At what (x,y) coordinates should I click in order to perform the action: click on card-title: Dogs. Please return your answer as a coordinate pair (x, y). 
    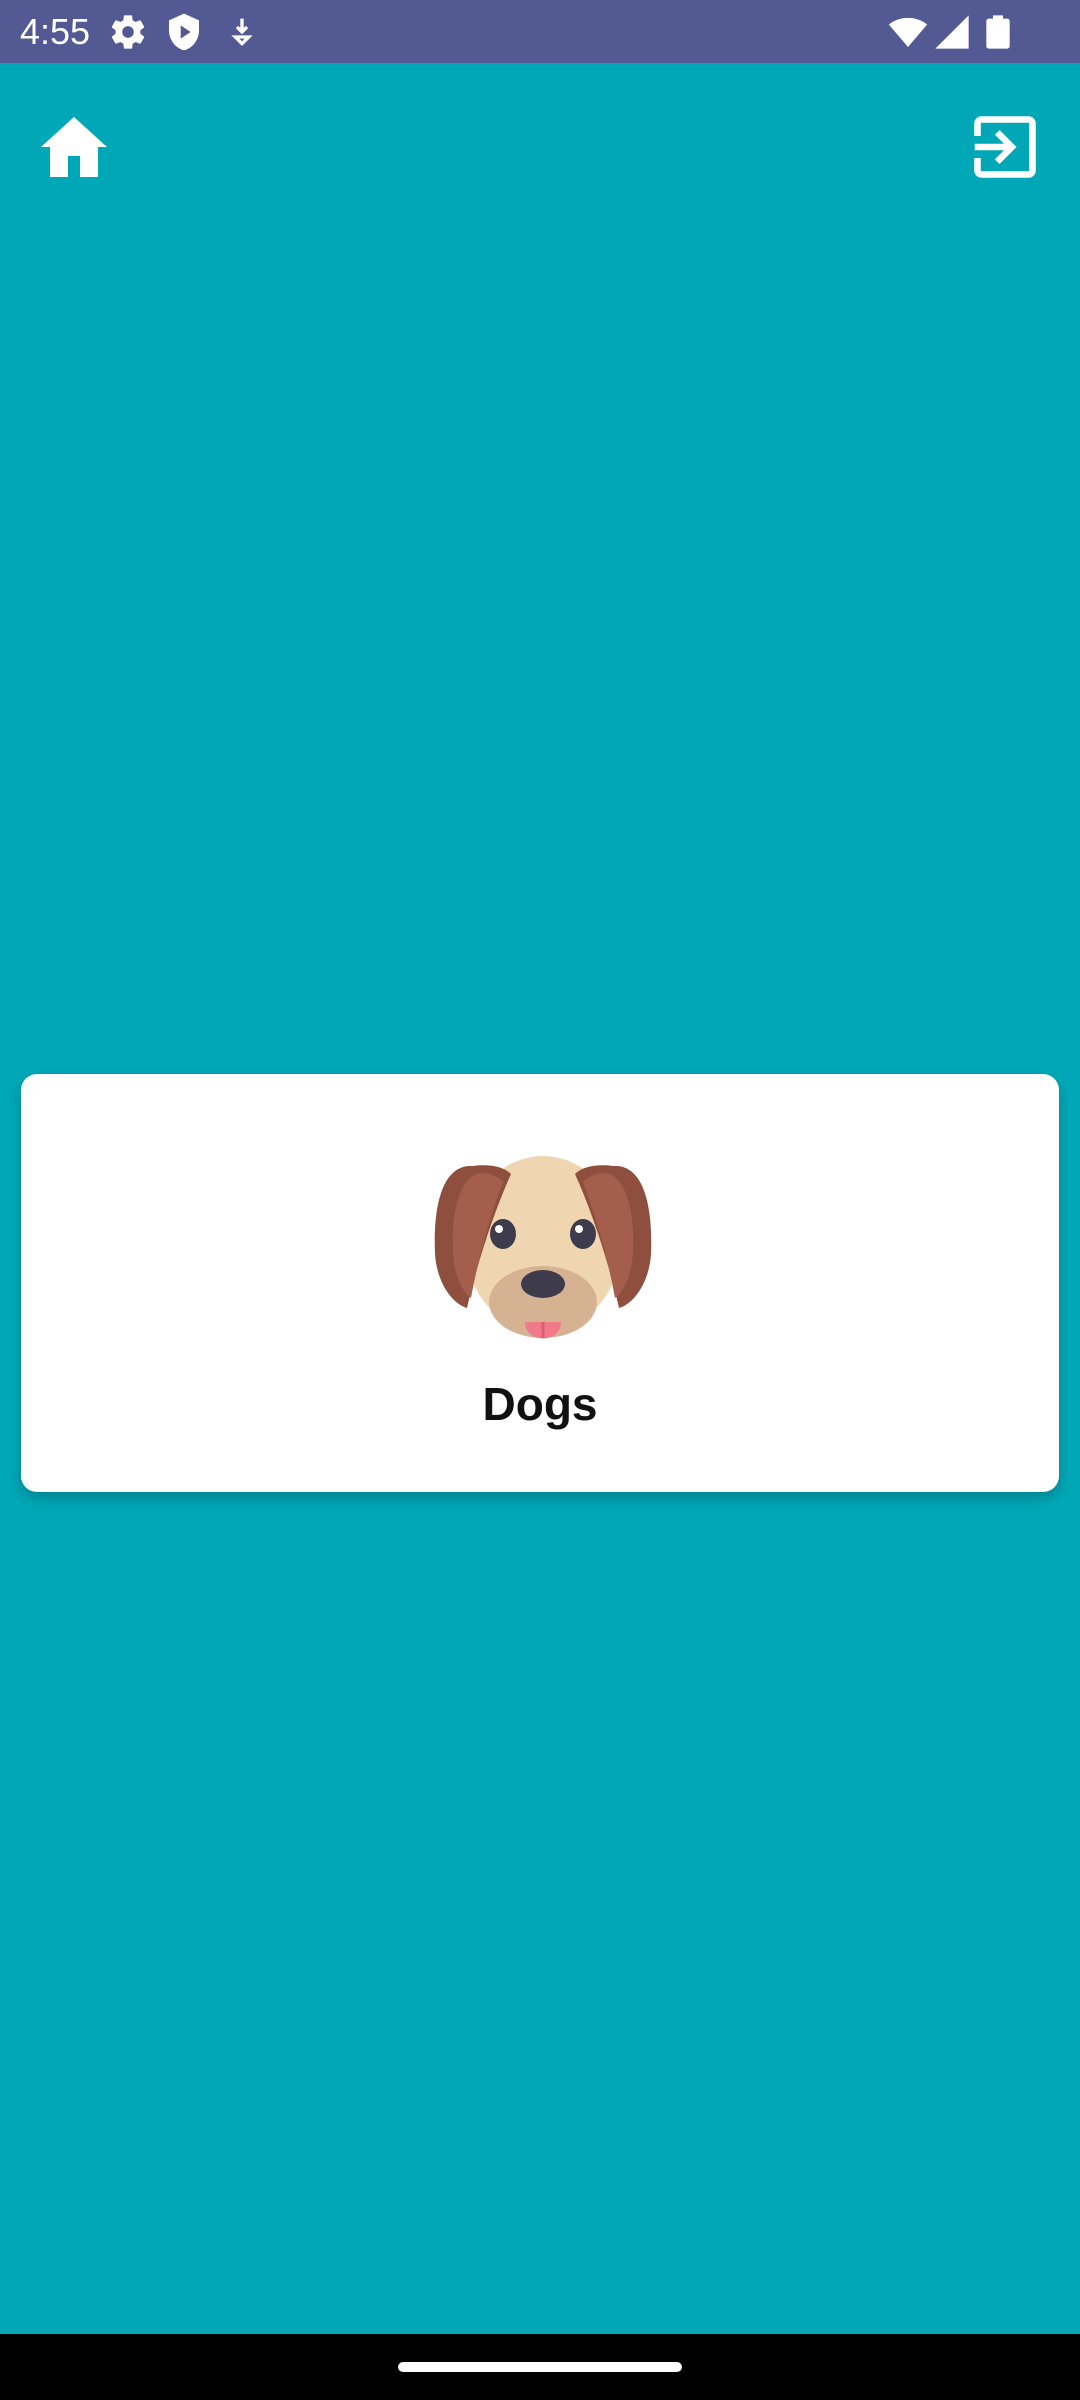
    Looking at the image, I should click on (540, 1404).